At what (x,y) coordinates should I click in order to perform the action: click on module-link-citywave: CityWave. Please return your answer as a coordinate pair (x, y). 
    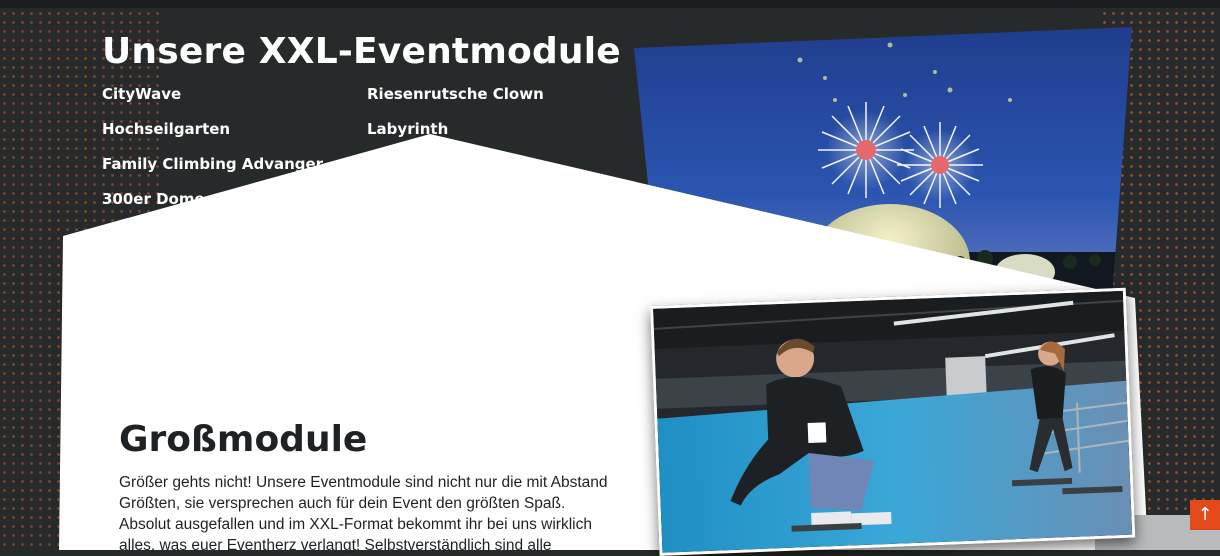
    Looking at the image, I should click on (141, 94).